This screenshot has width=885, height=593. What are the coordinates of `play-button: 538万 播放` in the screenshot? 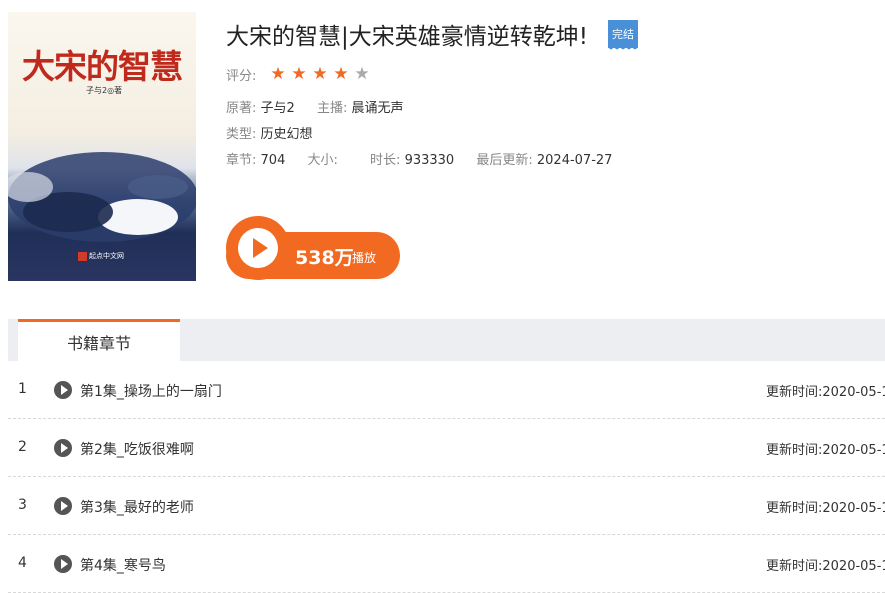 It's located at (313, 248).